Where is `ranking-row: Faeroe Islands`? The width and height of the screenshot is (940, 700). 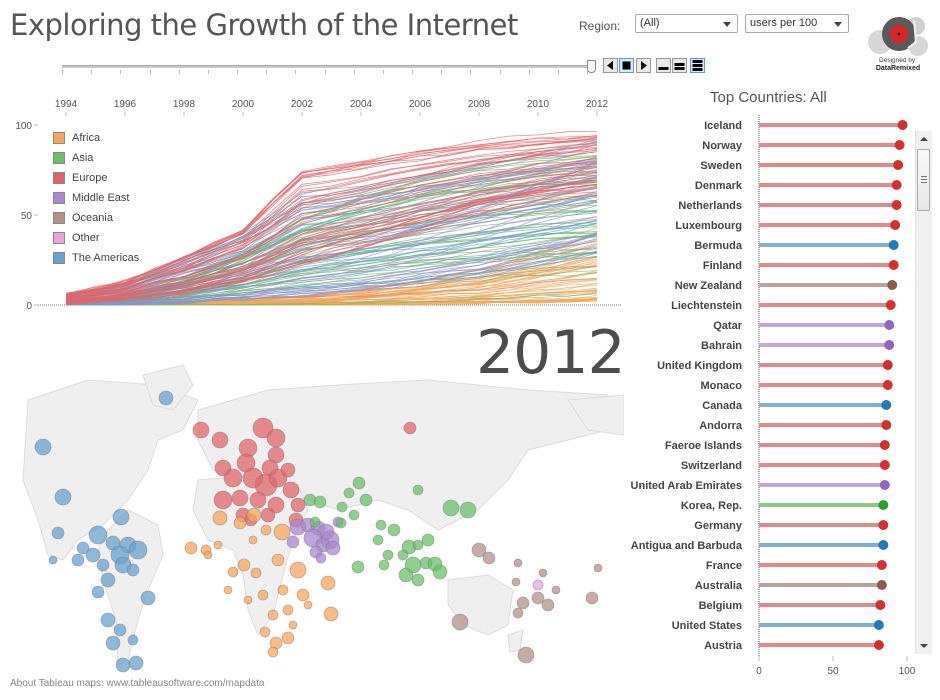
ranking-row: Faeroe Islands is located at coordinates (777, 446).